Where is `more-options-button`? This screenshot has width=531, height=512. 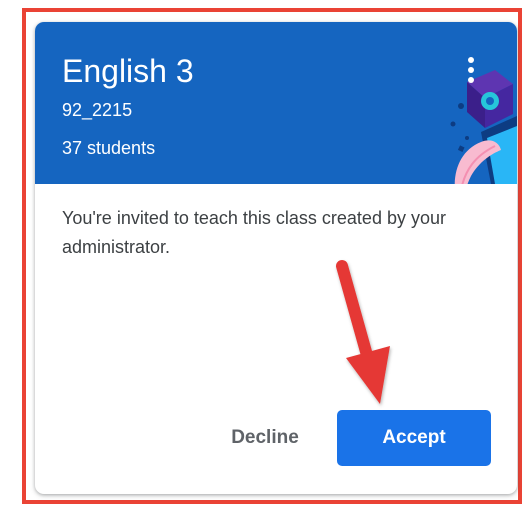
more-options-button is located at coordinates (471, 70).